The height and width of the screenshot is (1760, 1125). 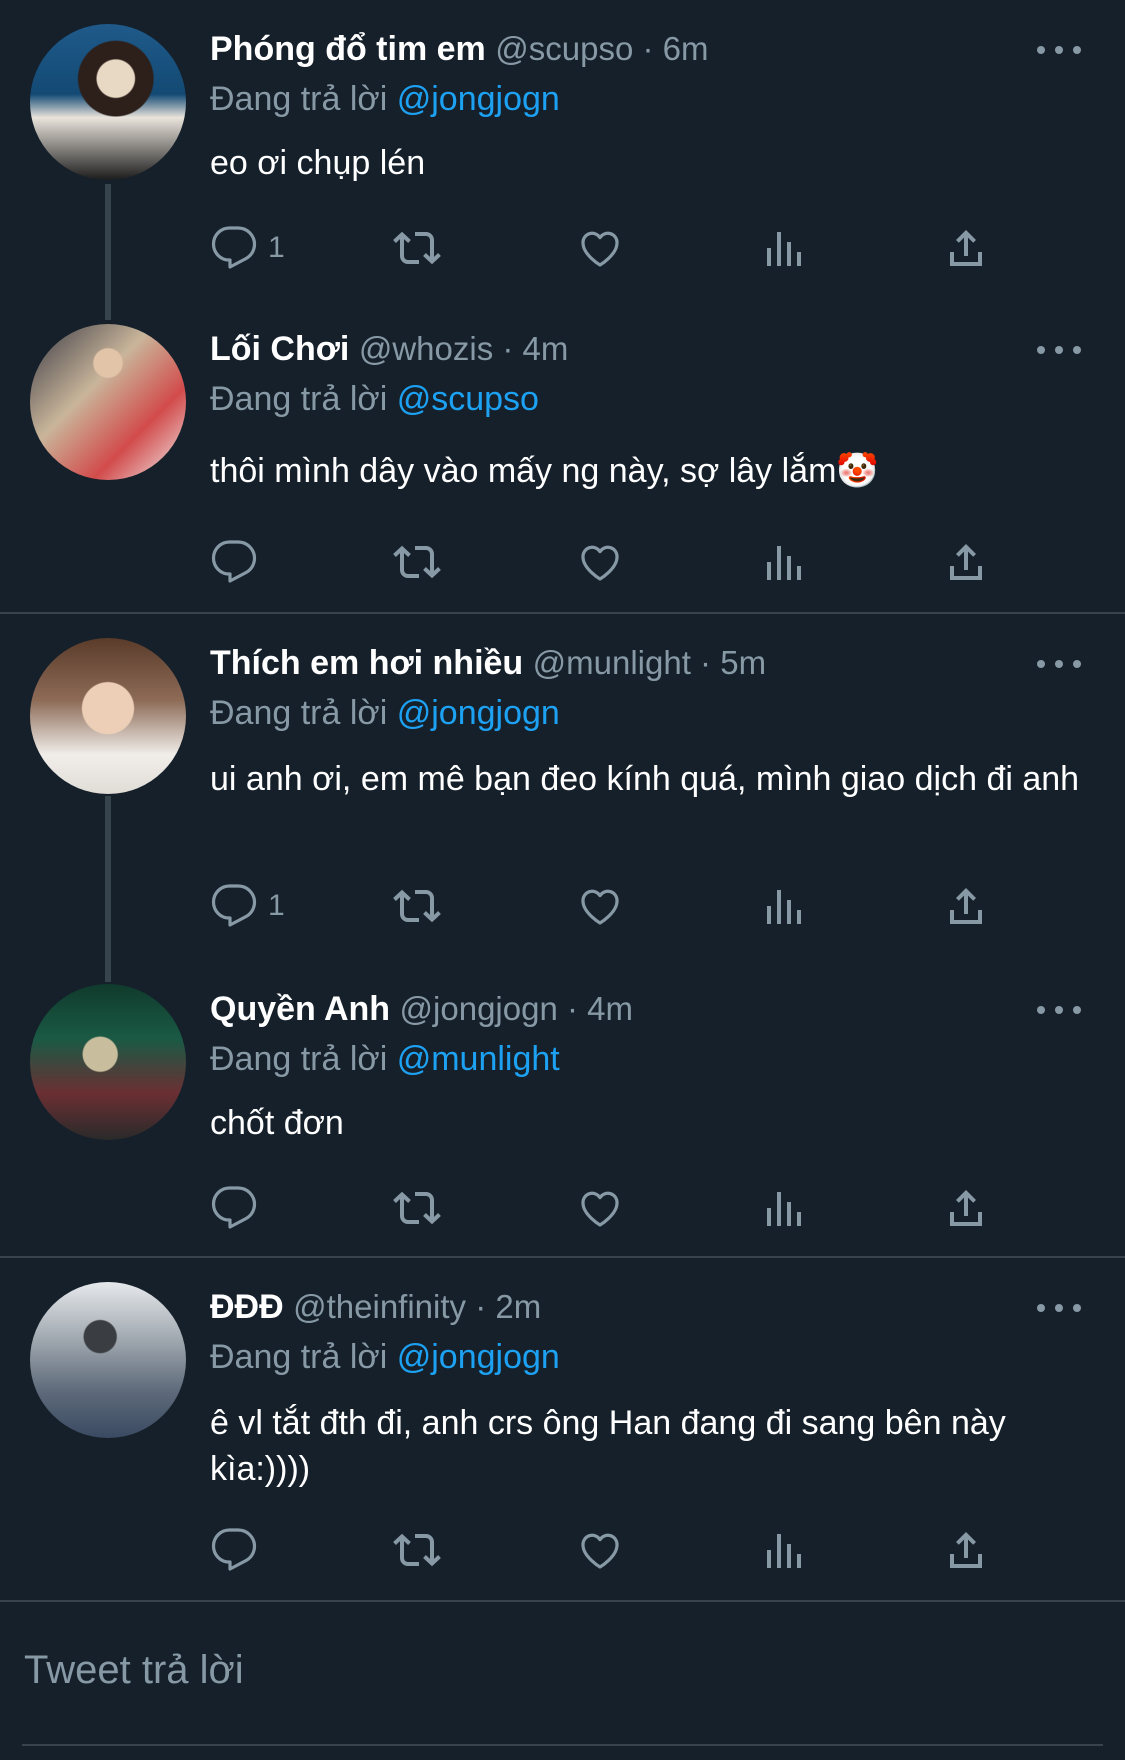 What do you see at coordinates (348, 49) in the screenshot?
I see `display-name: Phóng đổ tim em` at bounding box center [348, 49].